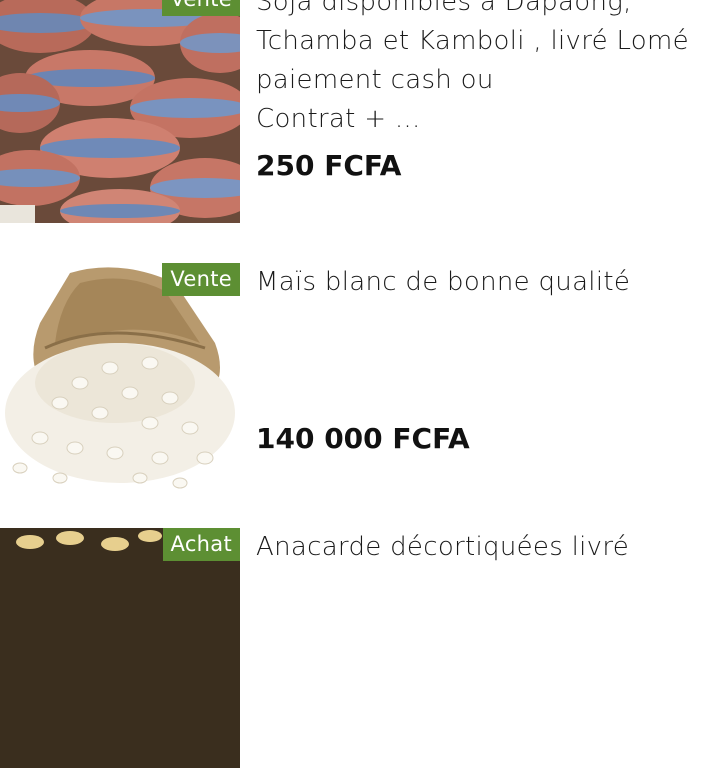 The height and width of the screenshot is (768, 720). I want to click on title-line: Anacarde décortiquées livré, so click(443, 547).